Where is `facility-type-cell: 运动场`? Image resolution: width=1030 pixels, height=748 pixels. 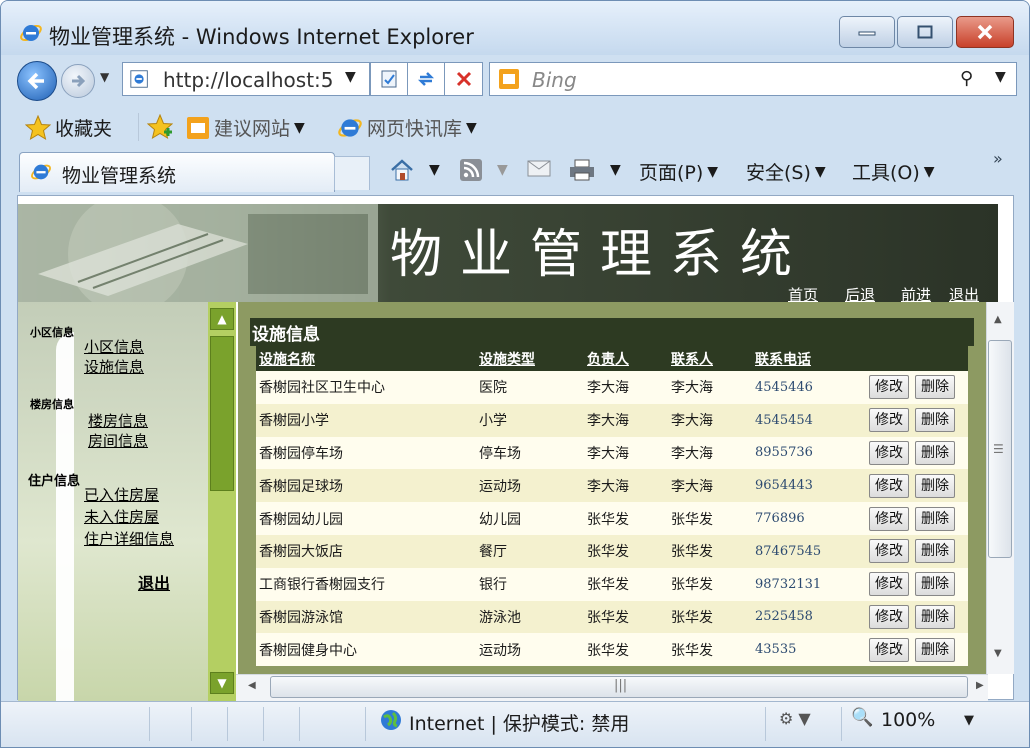 facility-type-cell: 运动场 is located at coordinates (530, 650).